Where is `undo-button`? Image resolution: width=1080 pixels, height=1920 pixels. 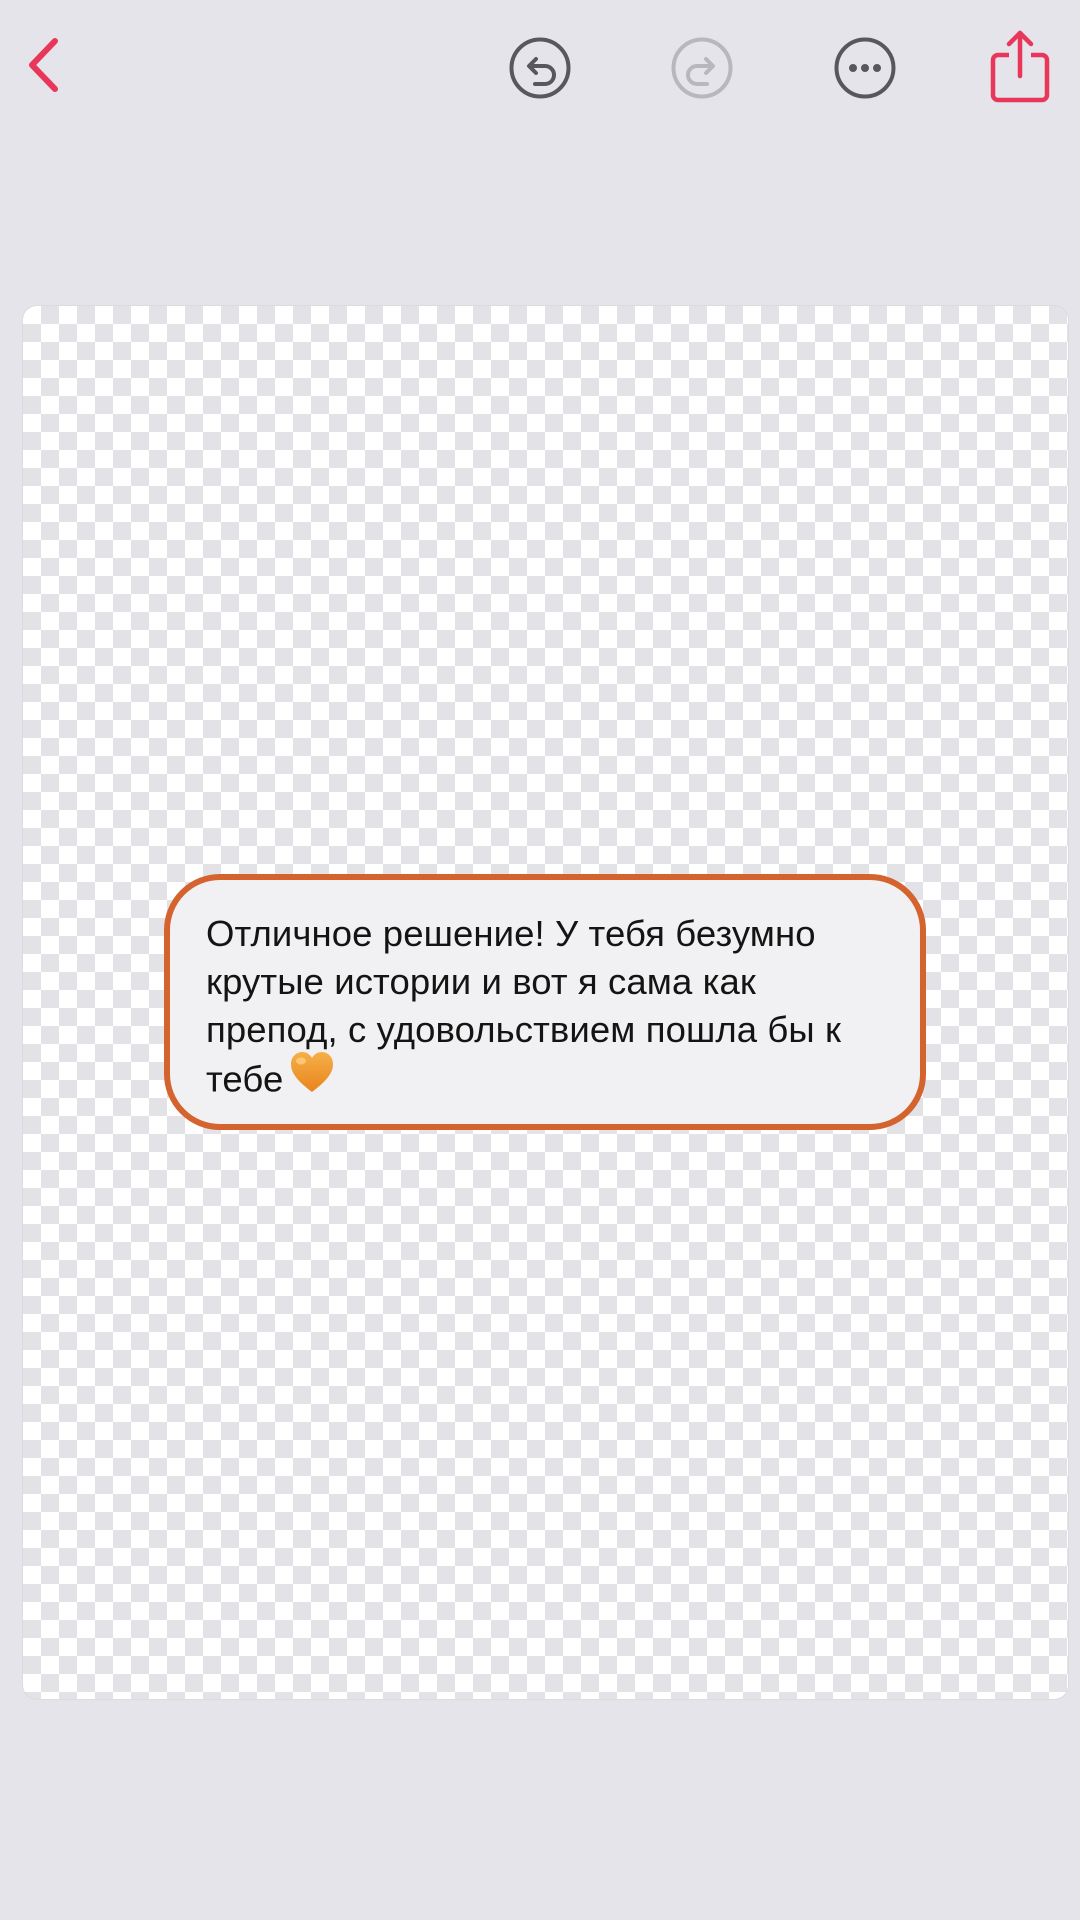 undo-button is located at coordinates (540, 68).